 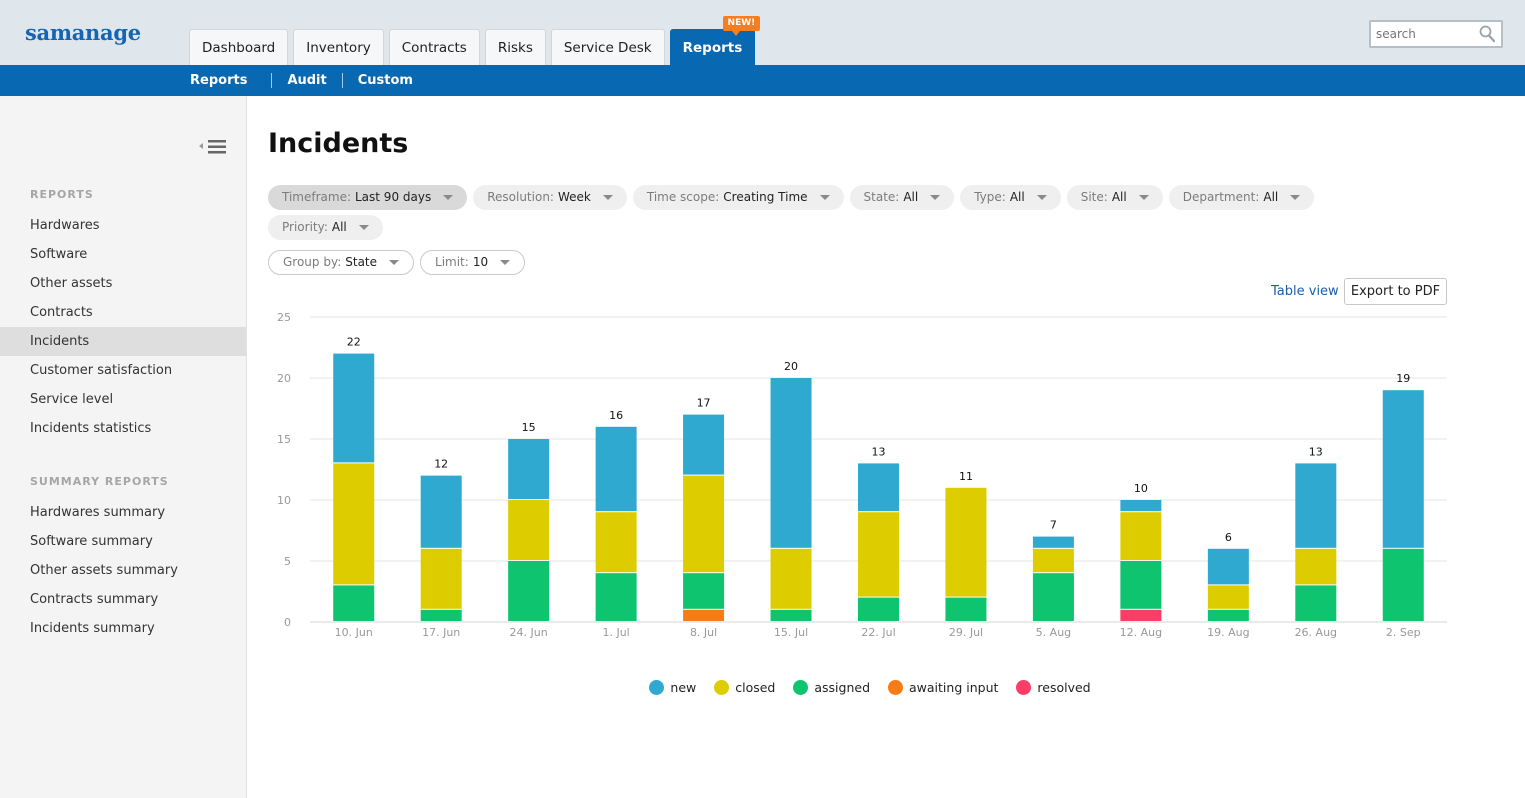 I want to click on bar-total-label: 7, so click(x=1053, y=525).